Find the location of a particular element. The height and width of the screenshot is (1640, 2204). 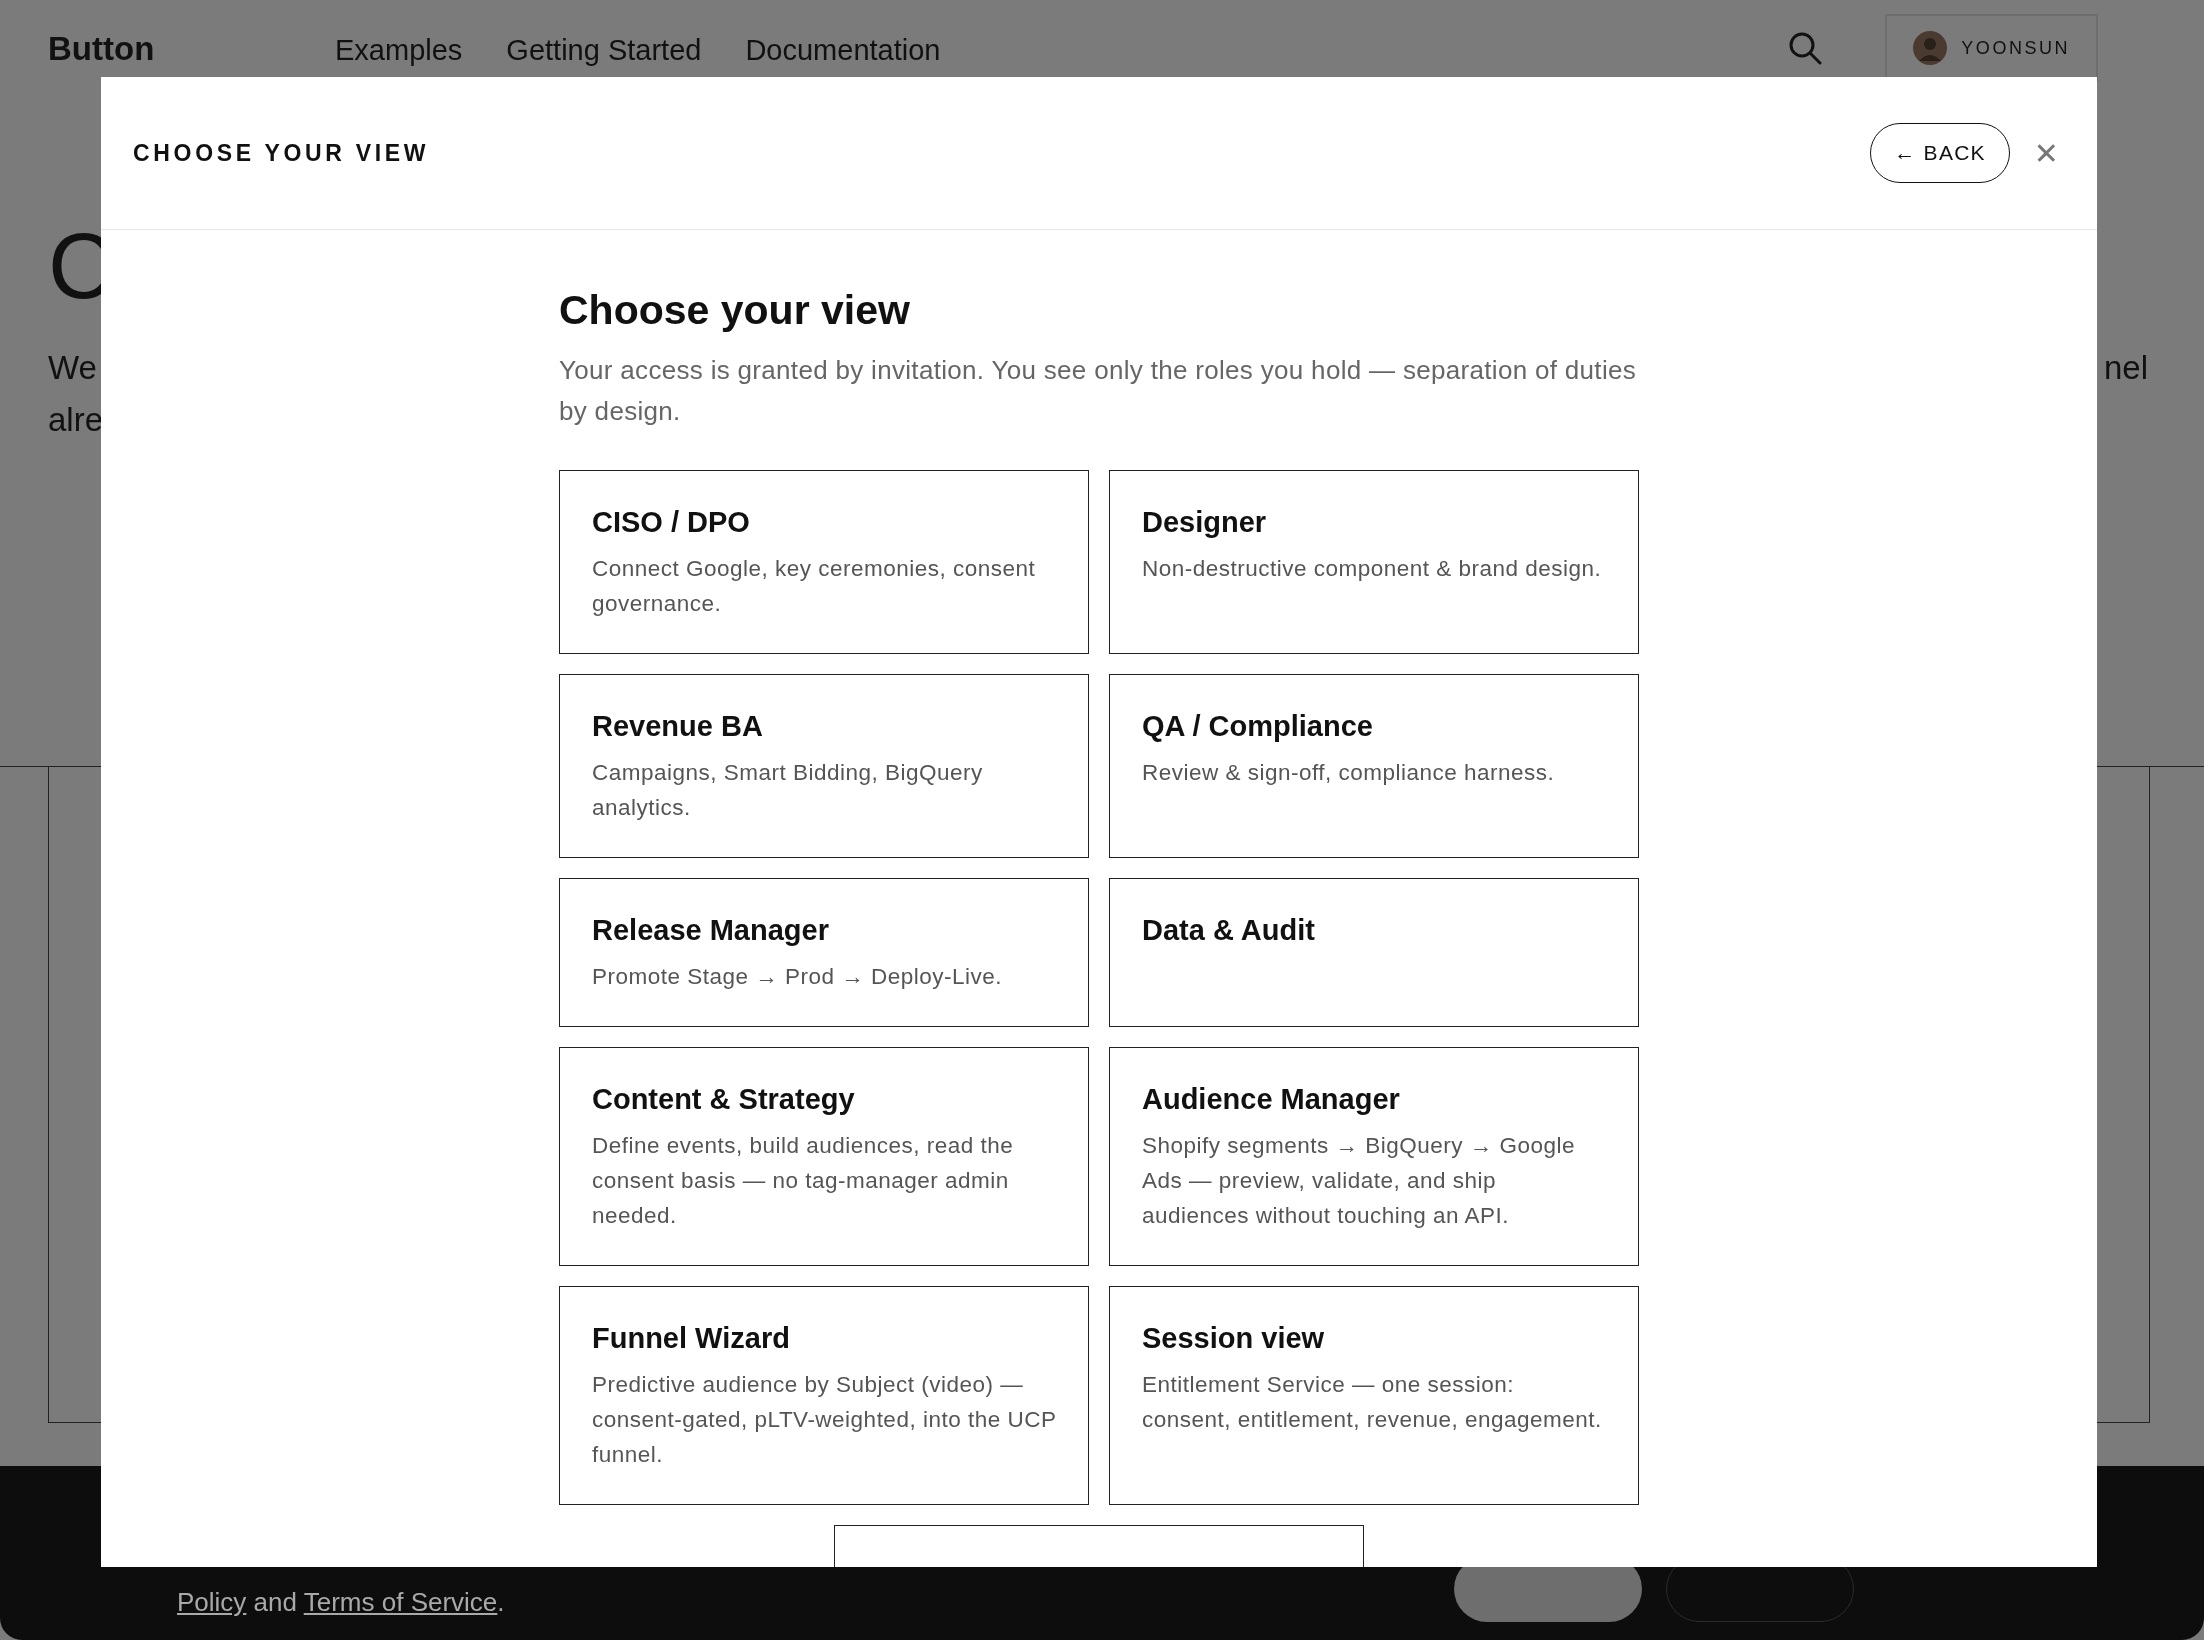

hero-text: We is located at coordinates (73, 368).